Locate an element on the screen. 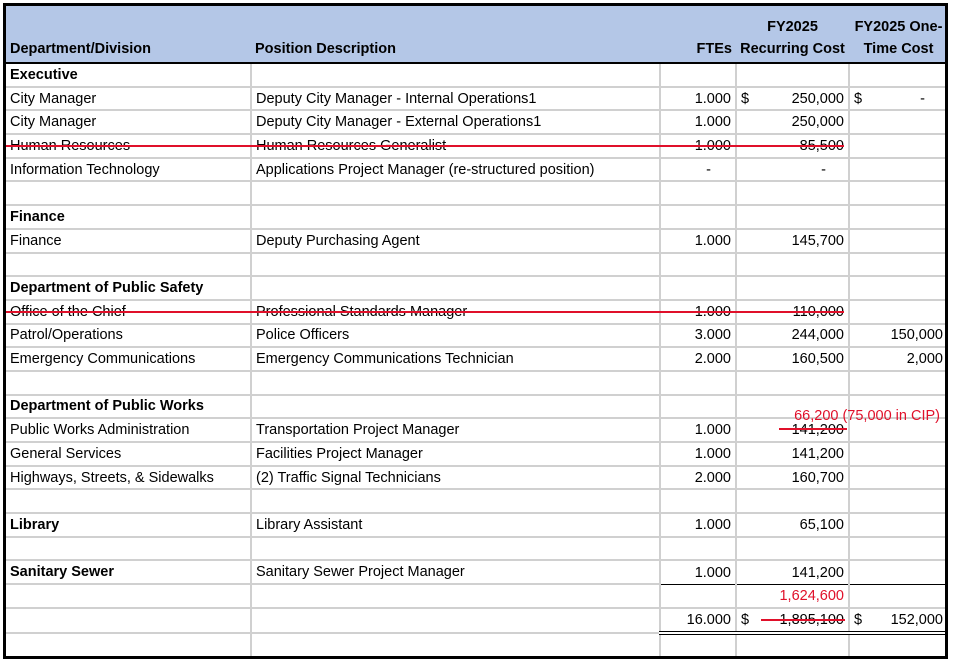 Image resolution: width=954 pixels, height=662 pixels. cell-position: Facilities Project Manager is located at coordinates (456, 454).